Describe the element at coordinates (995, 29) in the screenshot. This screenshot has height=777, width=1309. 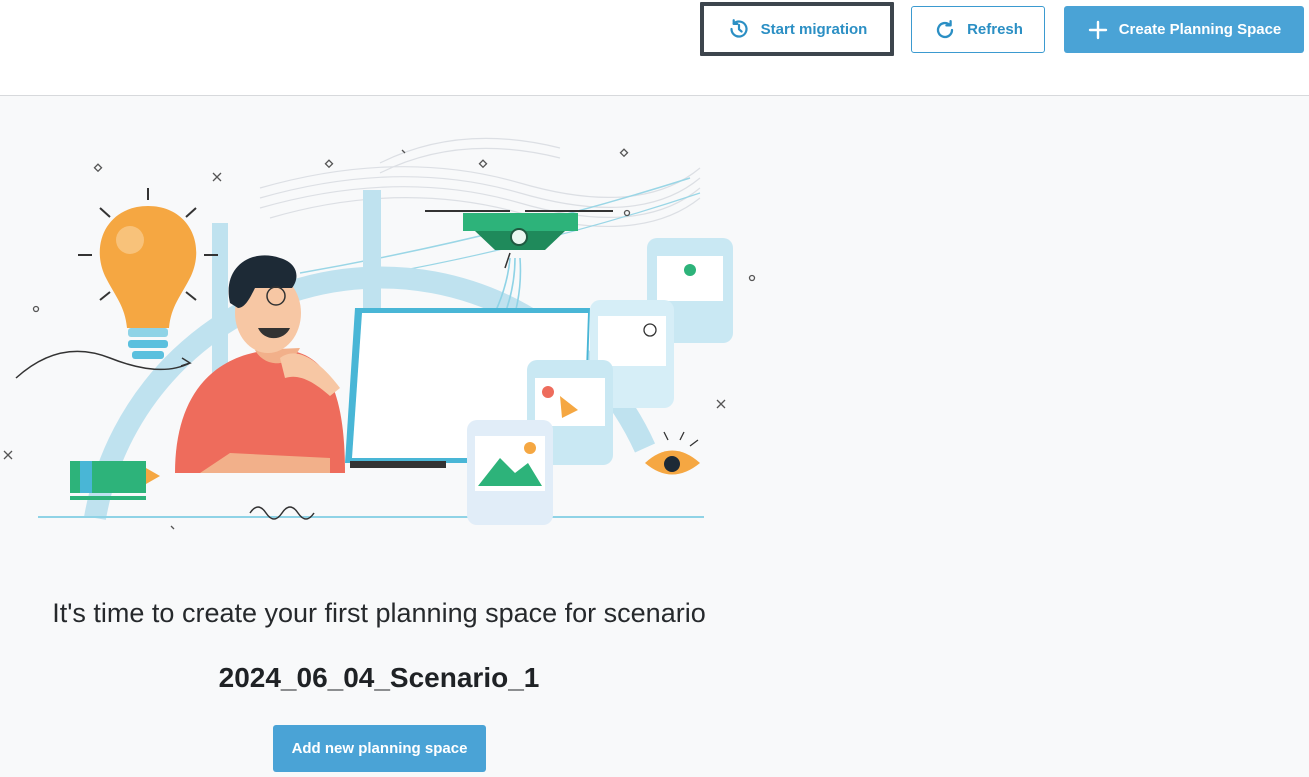
I see `refresh-label: Refresh` at that location.